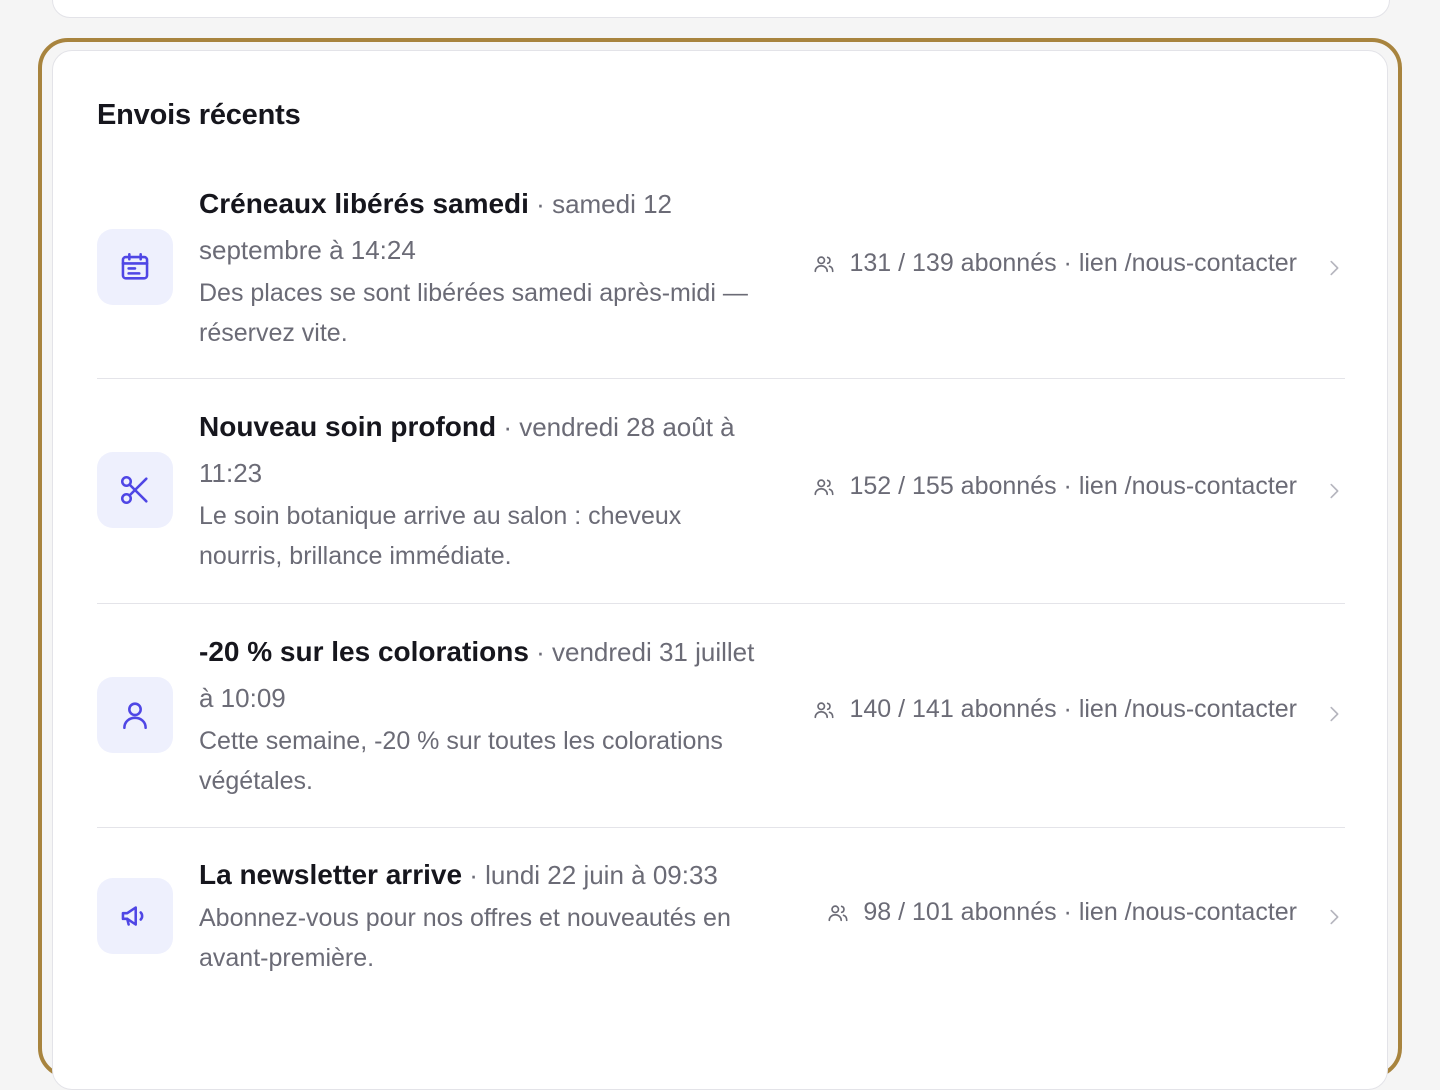  Describe the element at coordinates (721, 9) in the screenshot. I see `previous-card` at that location.